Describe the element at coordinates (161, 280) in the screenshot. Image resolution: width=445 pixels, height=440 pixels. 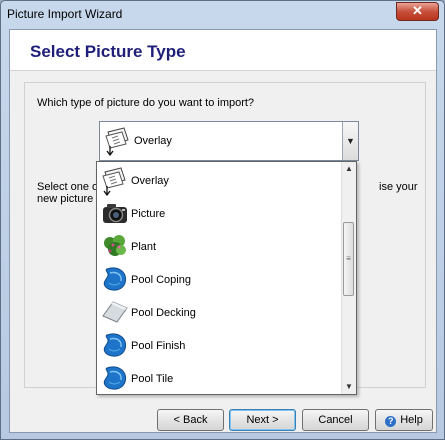
I see `list-item-label: Pool Coping` at that location.